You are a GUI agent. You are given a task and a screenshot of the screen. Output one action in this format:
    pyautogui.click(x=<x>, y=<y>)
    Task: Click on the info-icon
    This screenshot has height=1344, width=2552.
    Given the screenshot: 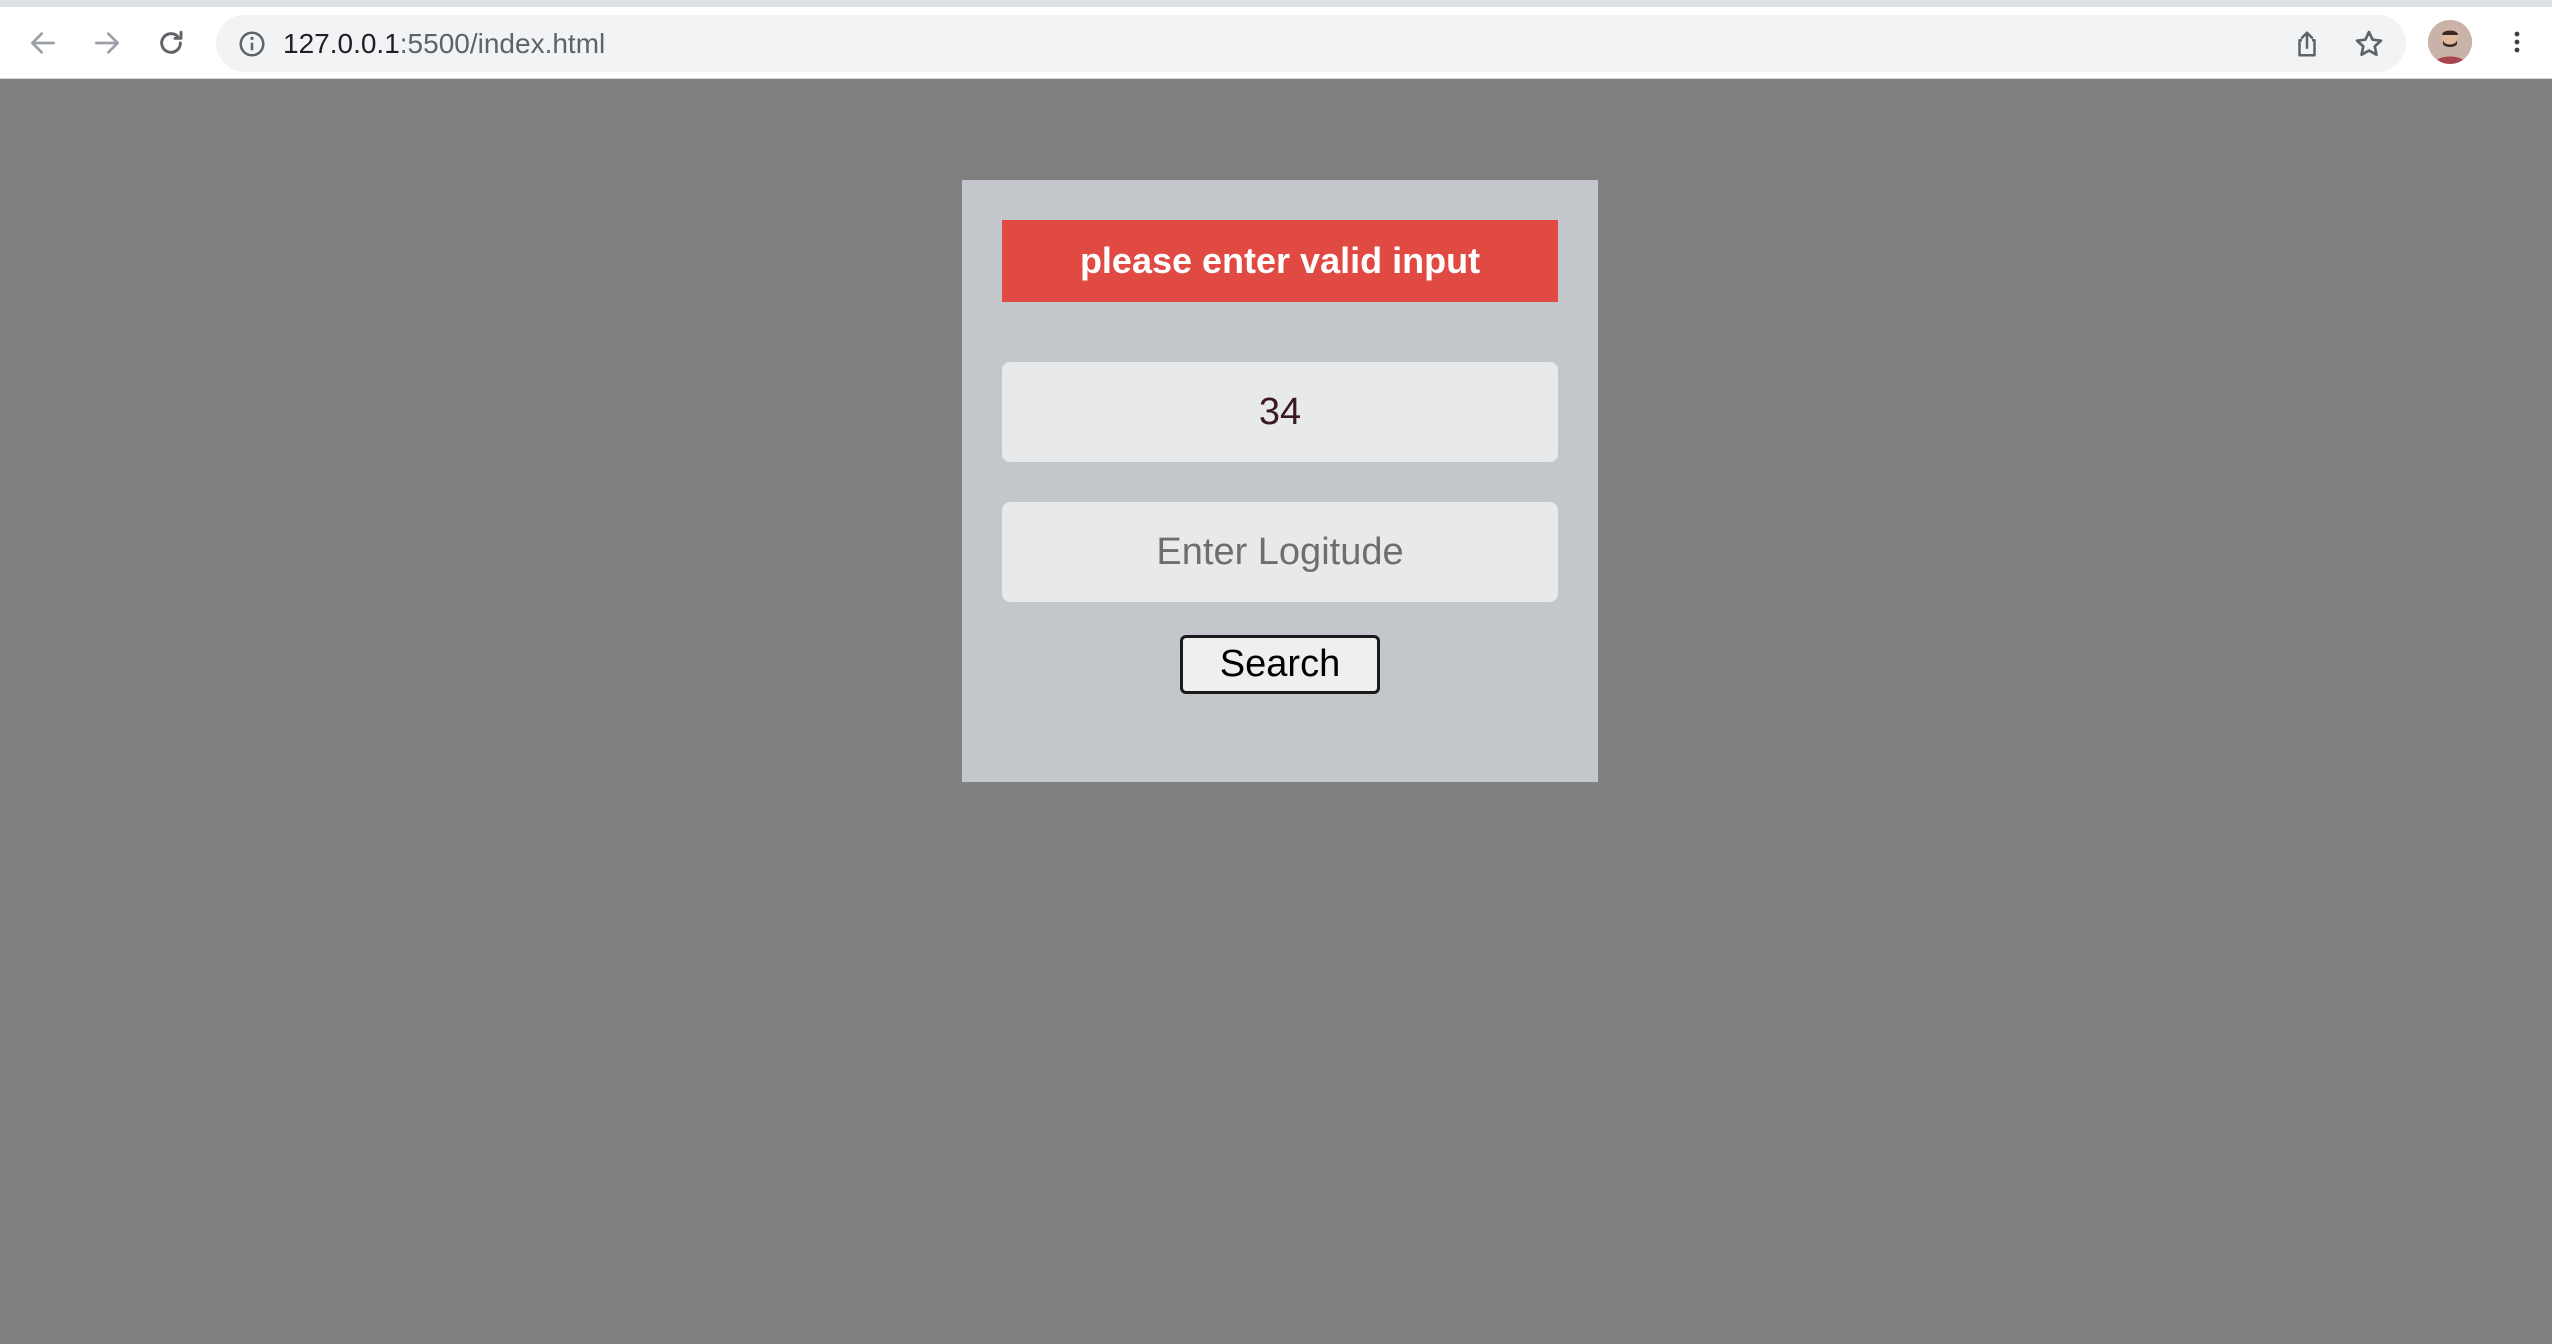 What is the action you would take?
    pyautogui.click(x=252, y=44)
    